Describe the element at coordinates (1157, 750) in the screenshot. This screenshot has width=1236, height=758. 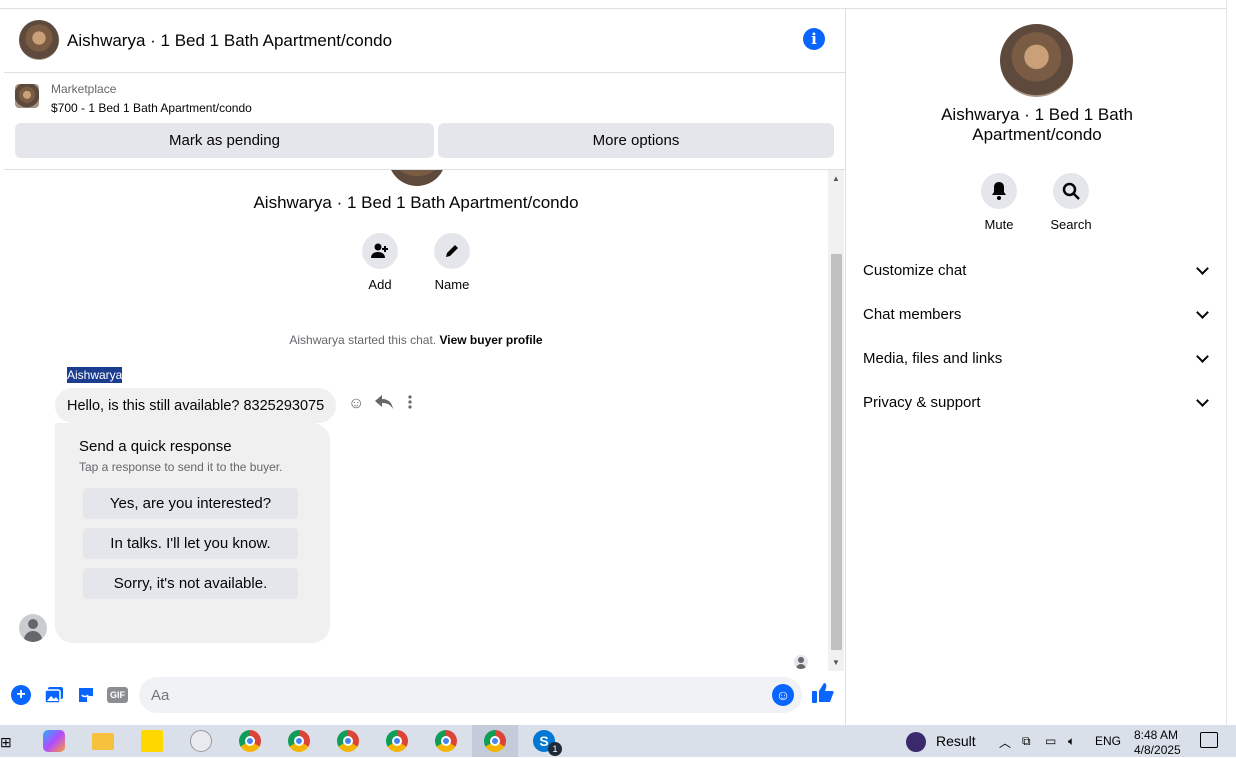
I see `clock-date: 4/8/2025` at that location.